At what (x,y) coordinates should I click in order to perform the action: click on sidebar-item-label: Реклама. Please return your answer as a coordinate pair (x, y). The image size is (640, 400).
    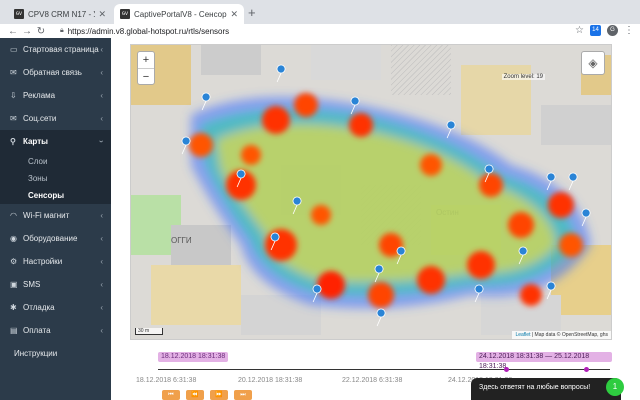
    Looking at the image, I should click on (39, 95).